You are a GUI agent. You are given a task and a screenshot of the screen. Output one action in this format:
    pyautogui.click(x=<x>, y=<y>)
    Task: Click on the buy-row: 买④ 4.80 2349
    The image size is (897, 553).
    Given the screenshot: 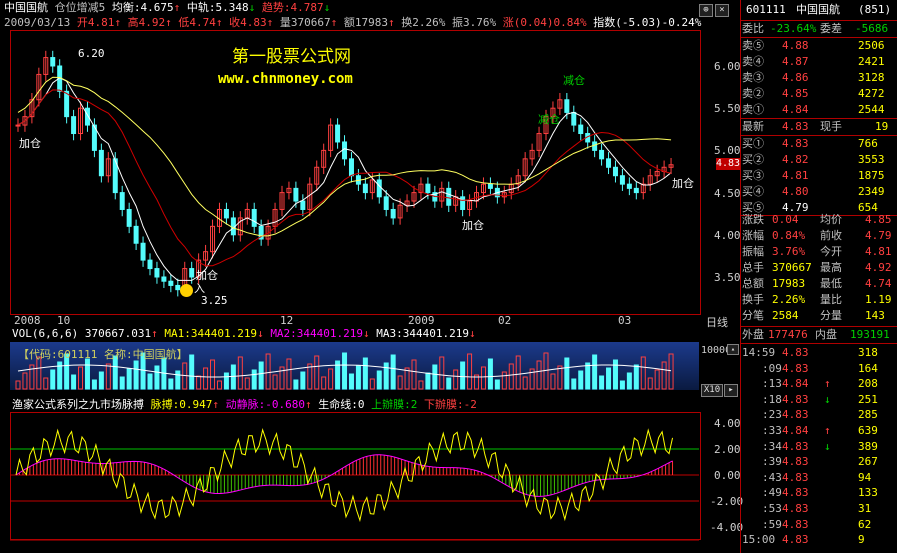 What is the action you would take?
    pyautogui.click(x=818, y=192)
    